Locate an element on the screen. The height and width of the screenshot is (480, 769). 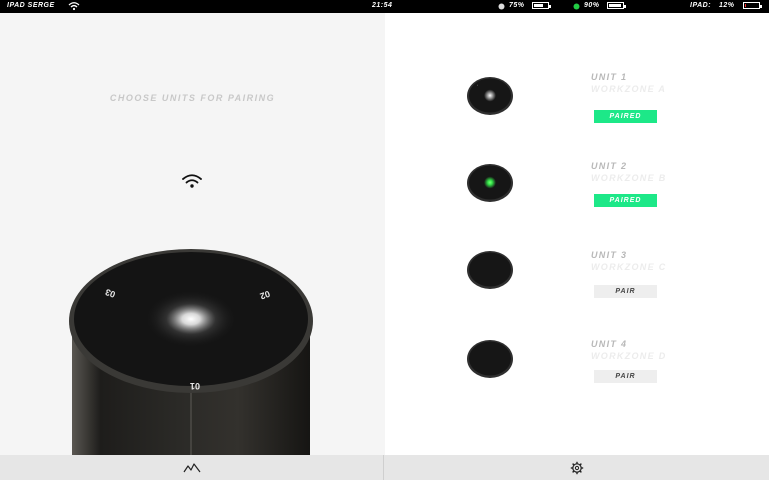
status-dot-icon is located at coordinates (576, 6).